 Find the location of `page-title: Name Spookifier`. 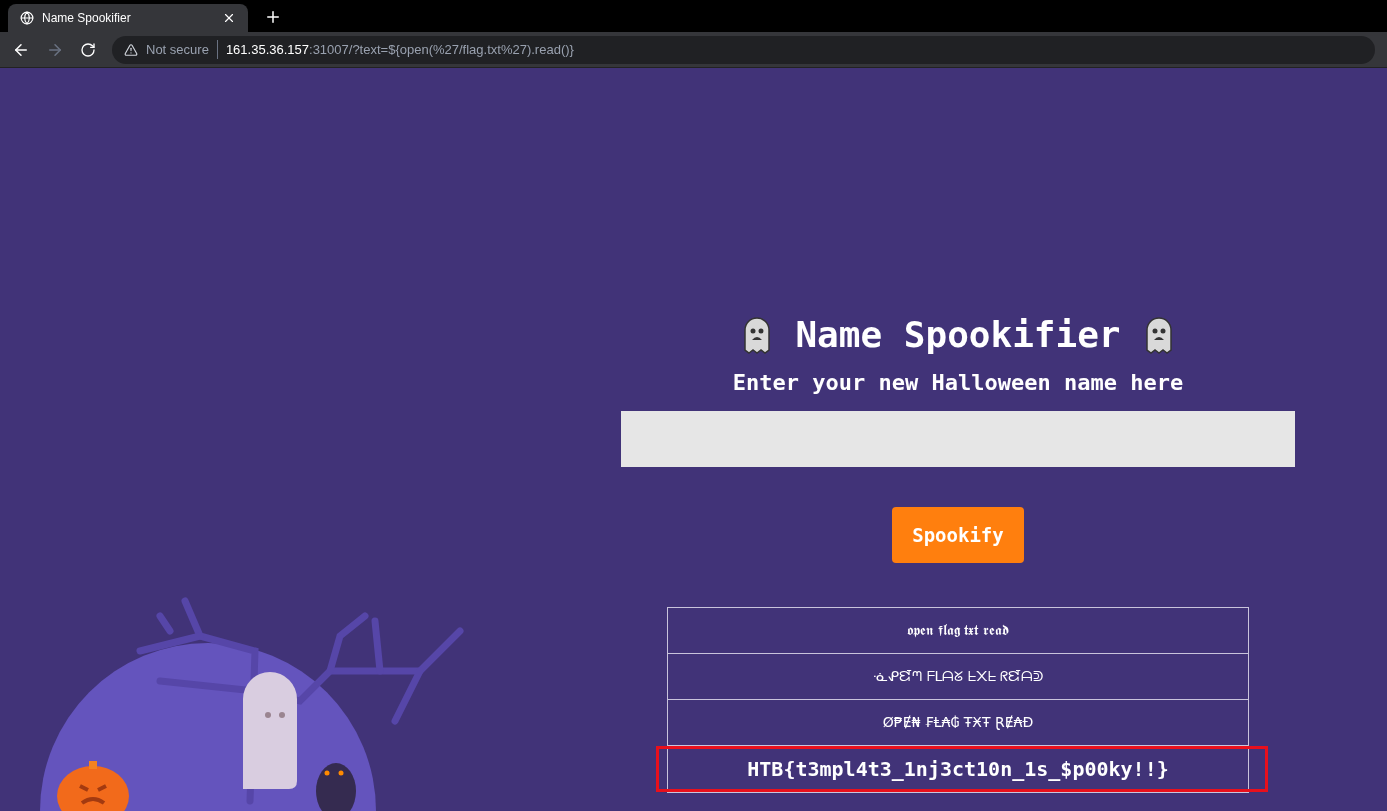

page-title: Name Spookifier is located at coordinates (958, 335).